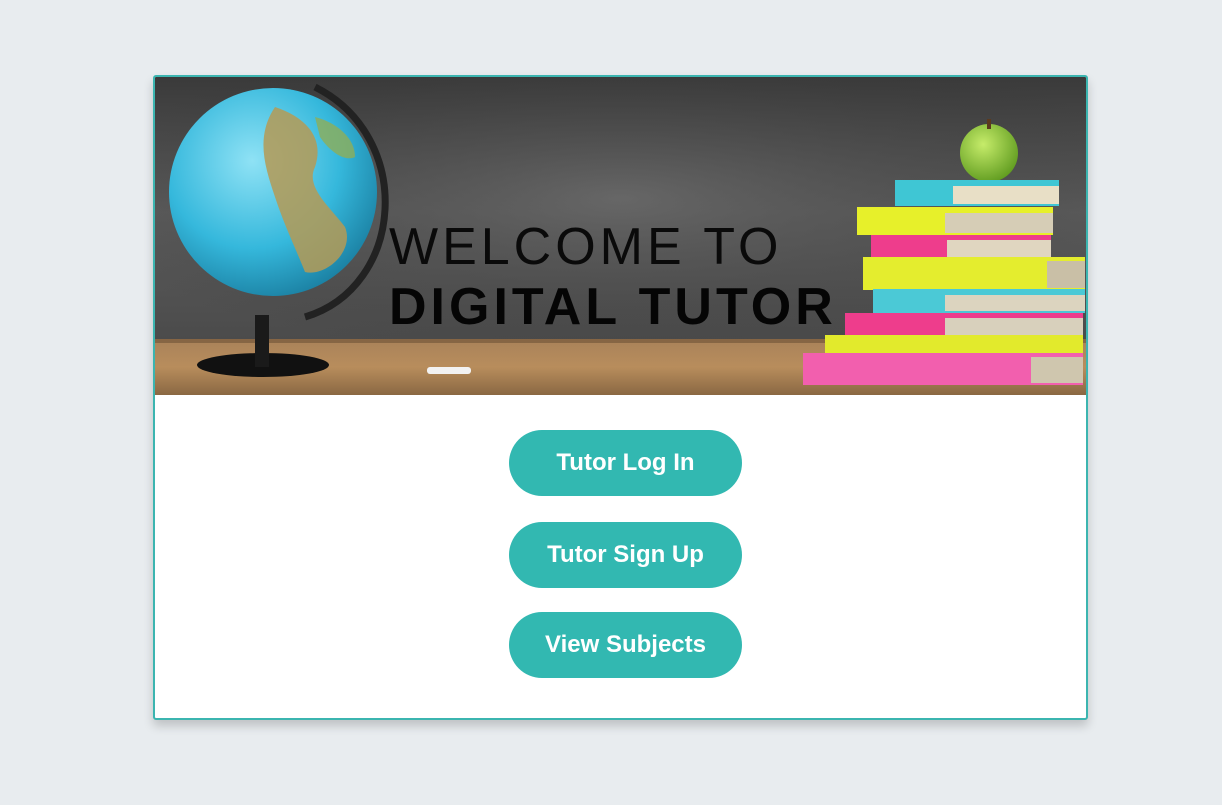  I want to click on view-subjects-button: View Subjects, so click(625, 645).